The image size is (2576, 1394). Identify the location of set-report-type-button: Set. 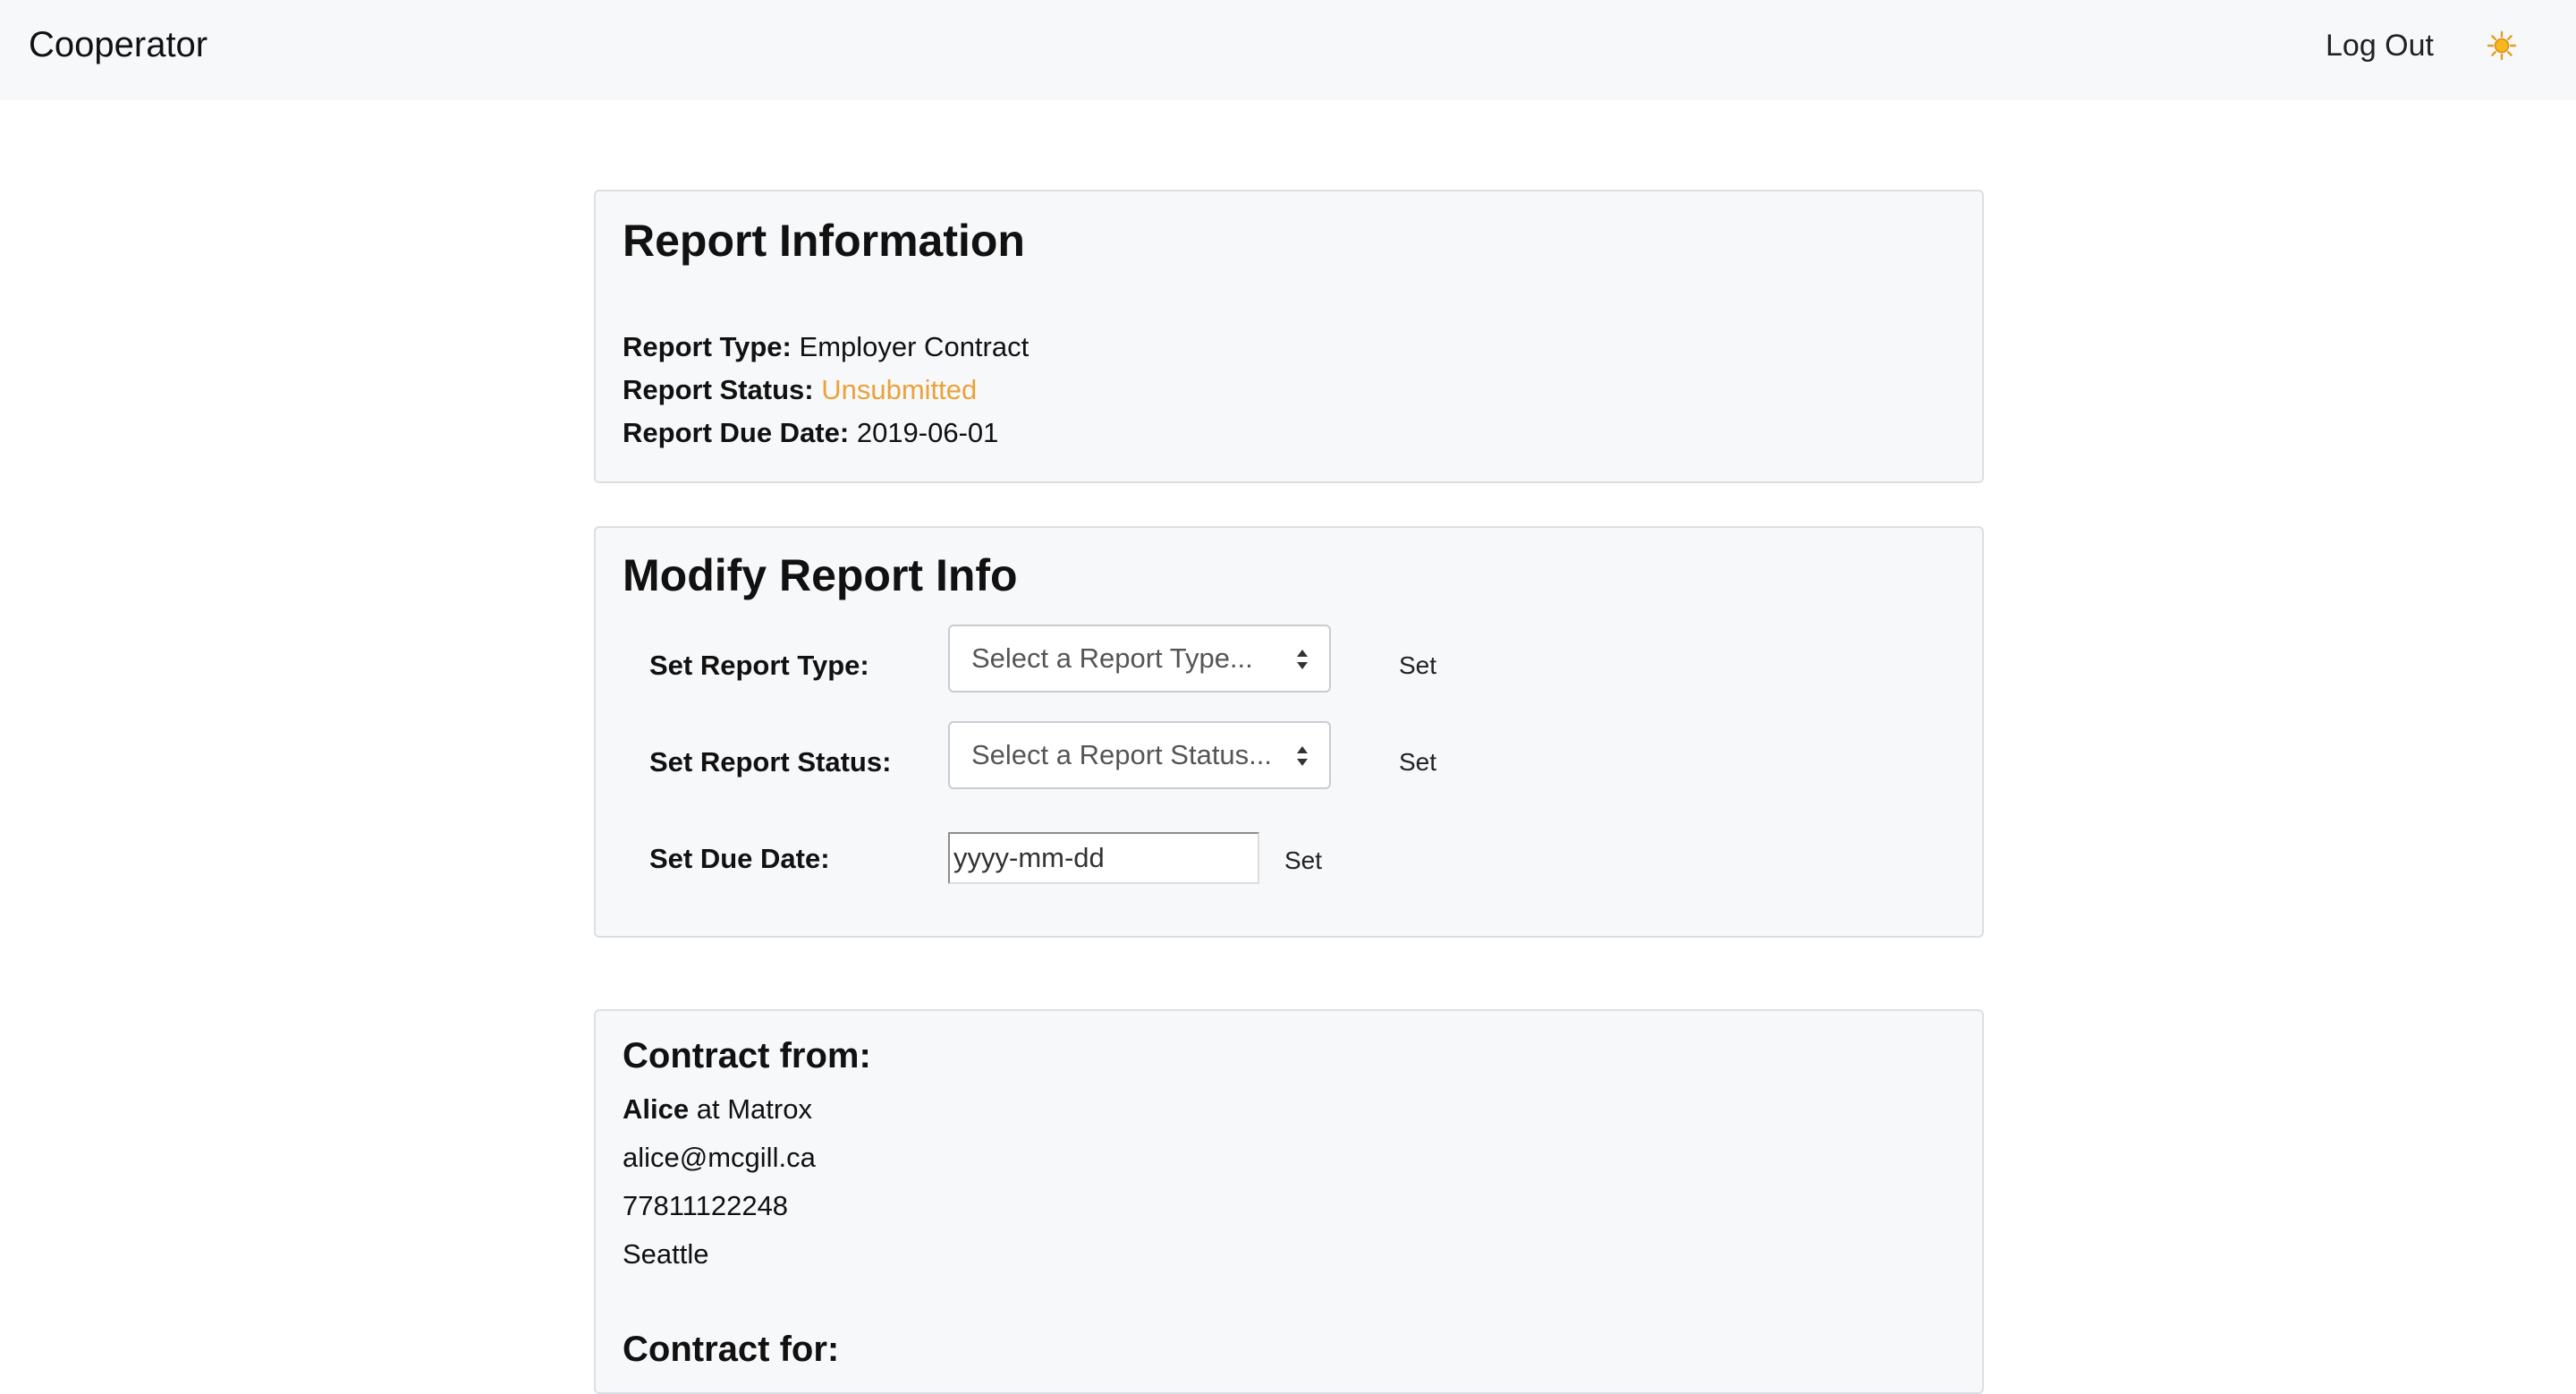
(1417, 666).